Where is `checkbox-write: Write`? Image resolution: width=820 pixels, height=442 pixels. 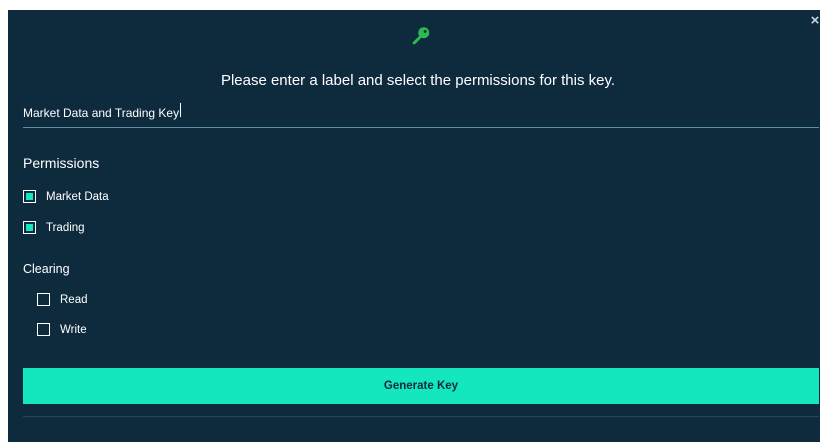 checkbox-write: Write is located at coordinates (62, 329).